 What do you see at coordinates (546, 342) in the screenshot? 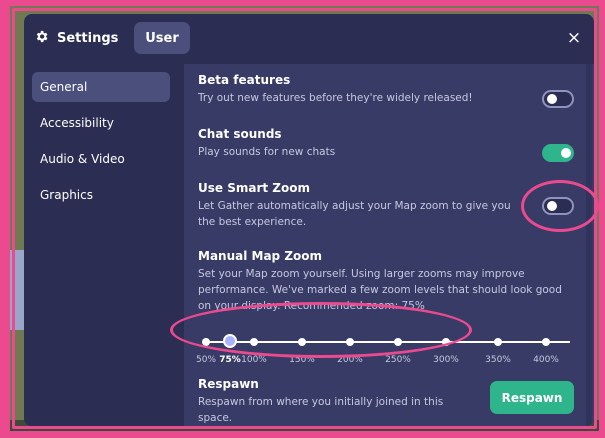
I see `zoom-level-400-tick` at bounding box center [546, 342].